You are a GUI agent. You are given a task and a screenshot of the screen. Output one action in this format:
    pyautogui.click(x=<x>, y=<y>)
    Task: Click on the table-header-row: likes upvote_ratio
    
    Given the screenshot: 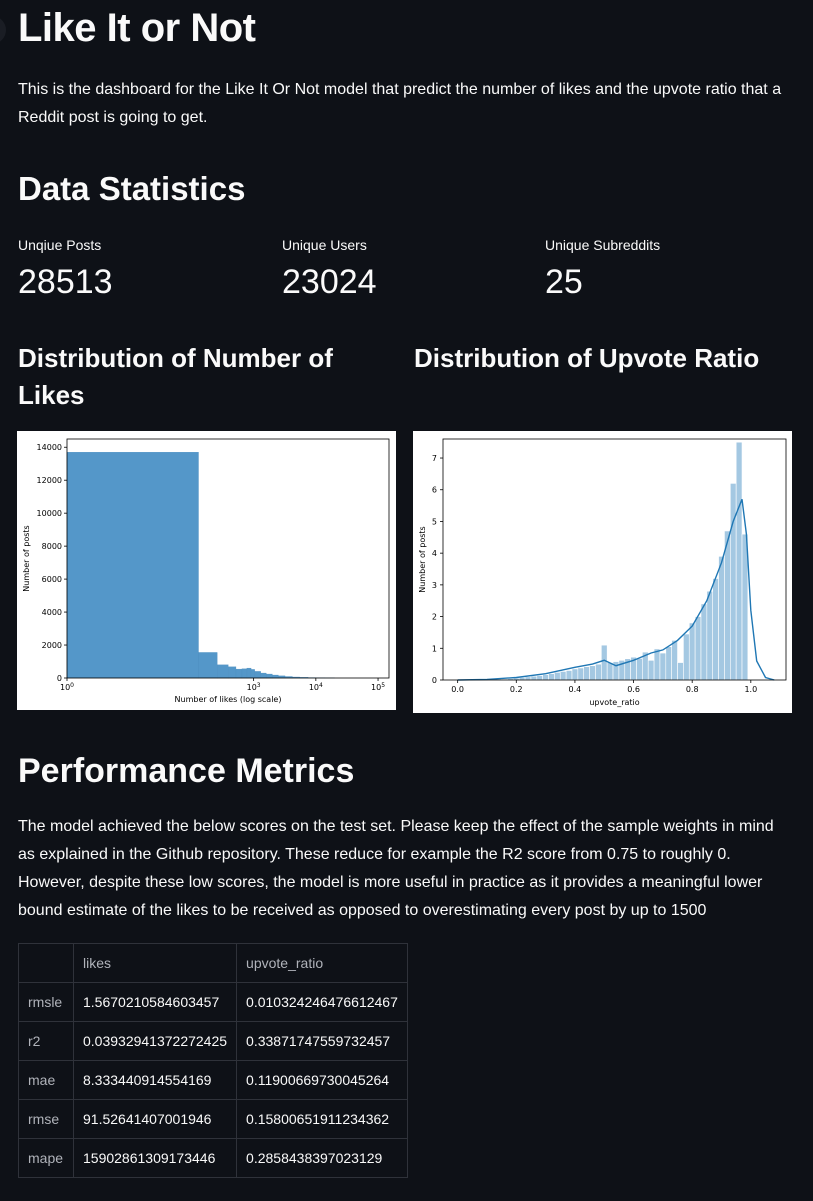 What is the action you would take?
    pyautogui.click(x=213, y=963)
    